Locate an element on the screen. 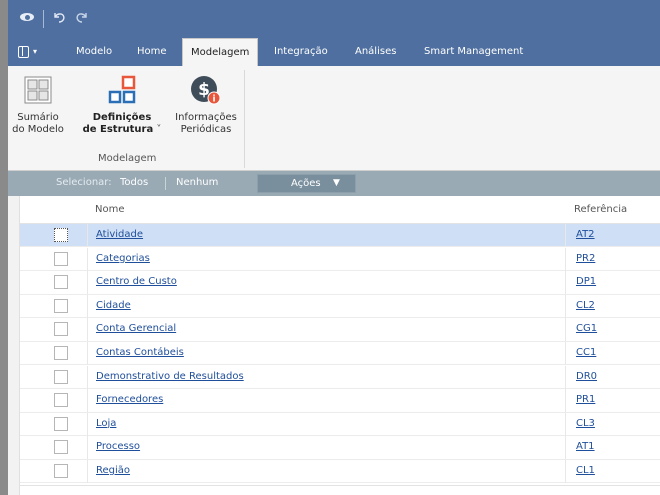 Image resolution: width=660 pixels, height=495 pixels. select-all-link: Todos is located at coordinates (134, 182).